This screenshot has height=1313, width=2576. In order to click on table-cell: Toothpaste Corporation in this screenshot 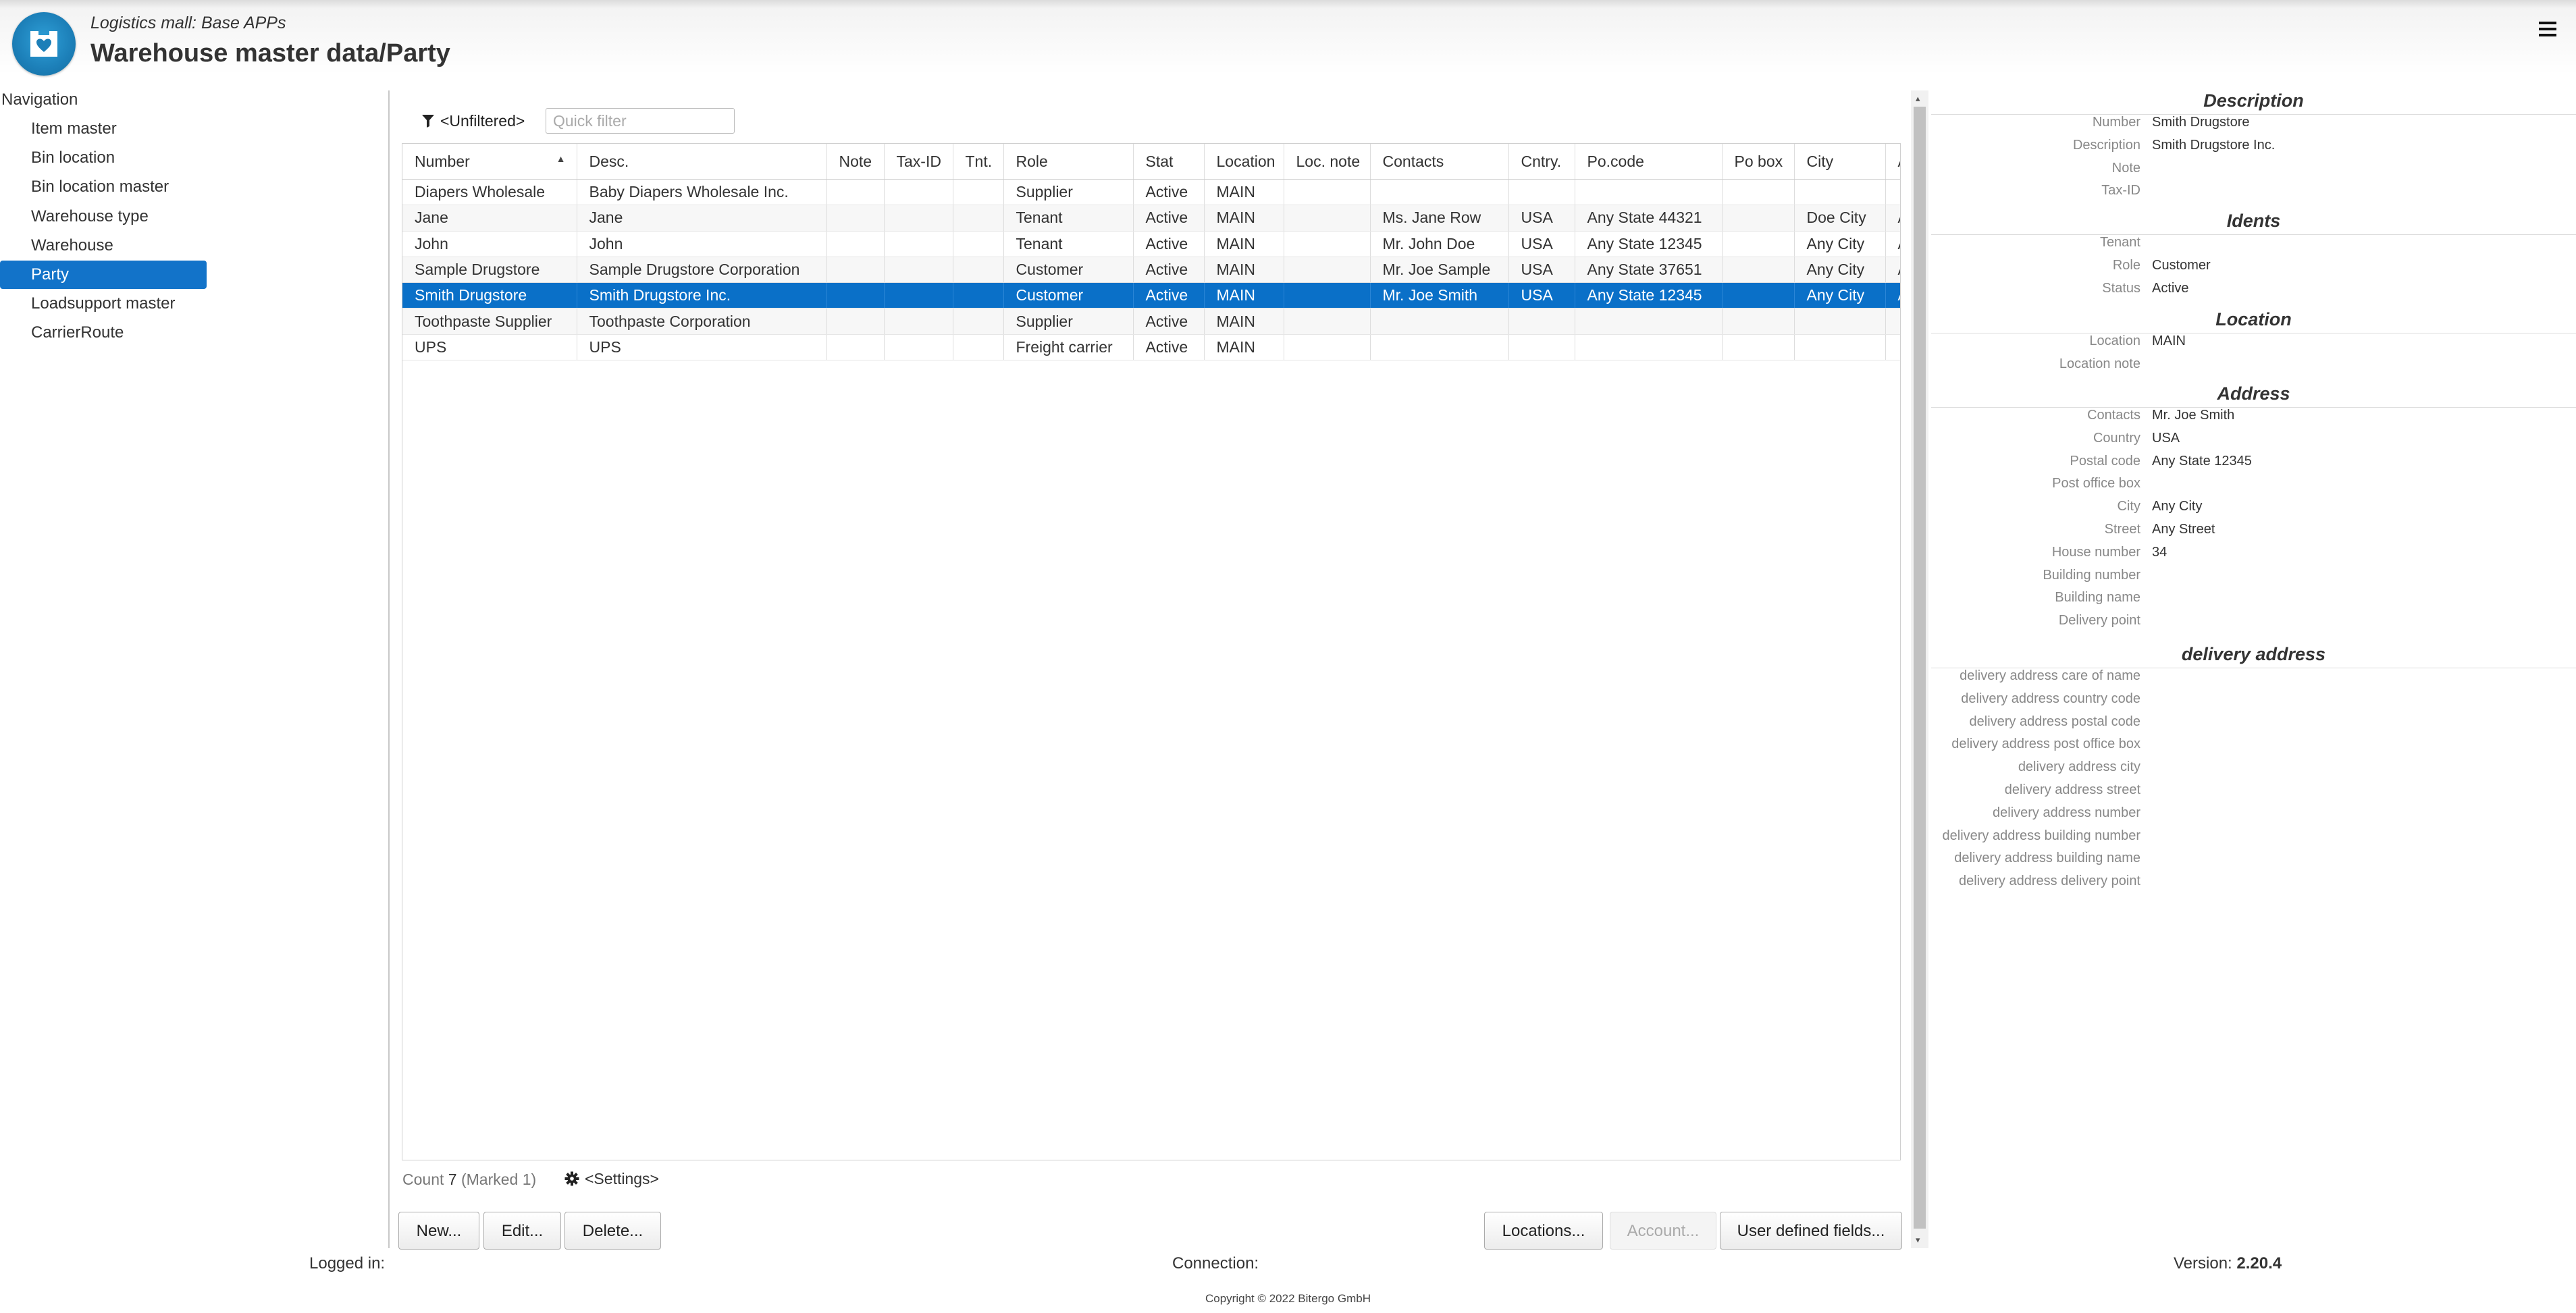, I will do `click(702, 321)`.